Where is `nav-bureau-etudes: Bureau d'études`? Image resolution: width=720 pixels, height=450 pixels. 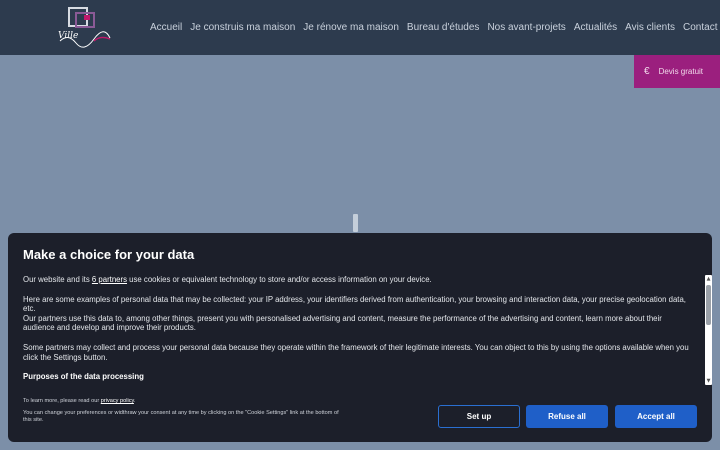
nav-bureau-etudes: Bureau d'études is located at coordinates (443, 27).